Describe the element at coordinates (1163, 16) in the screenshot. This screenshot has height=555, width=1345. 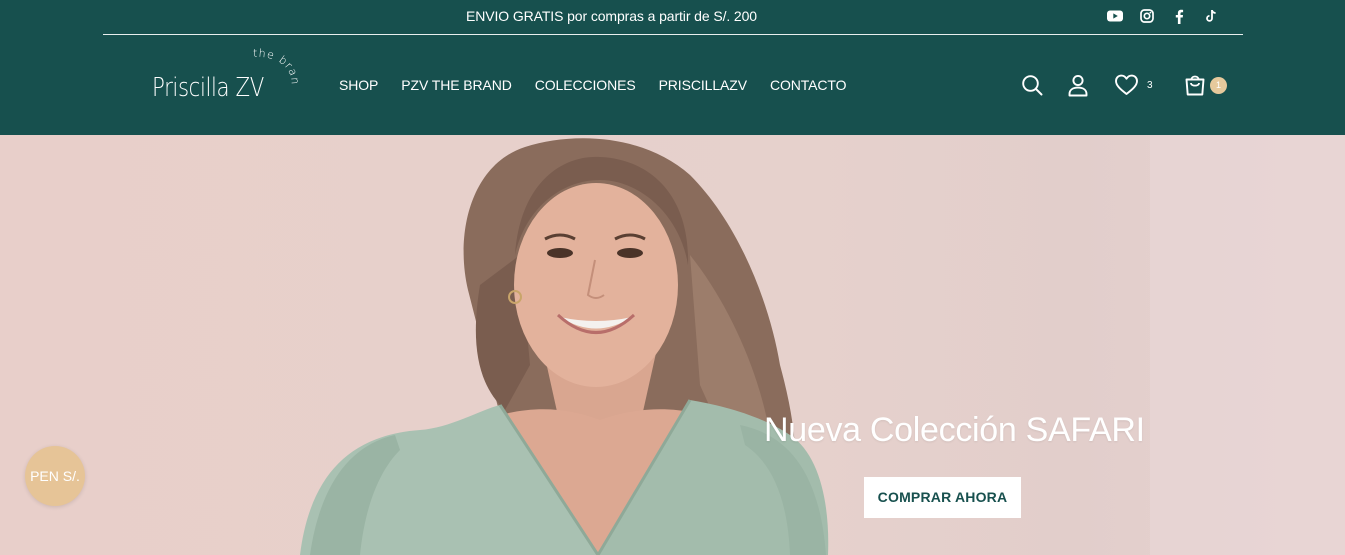
I see `social-links` at that location.